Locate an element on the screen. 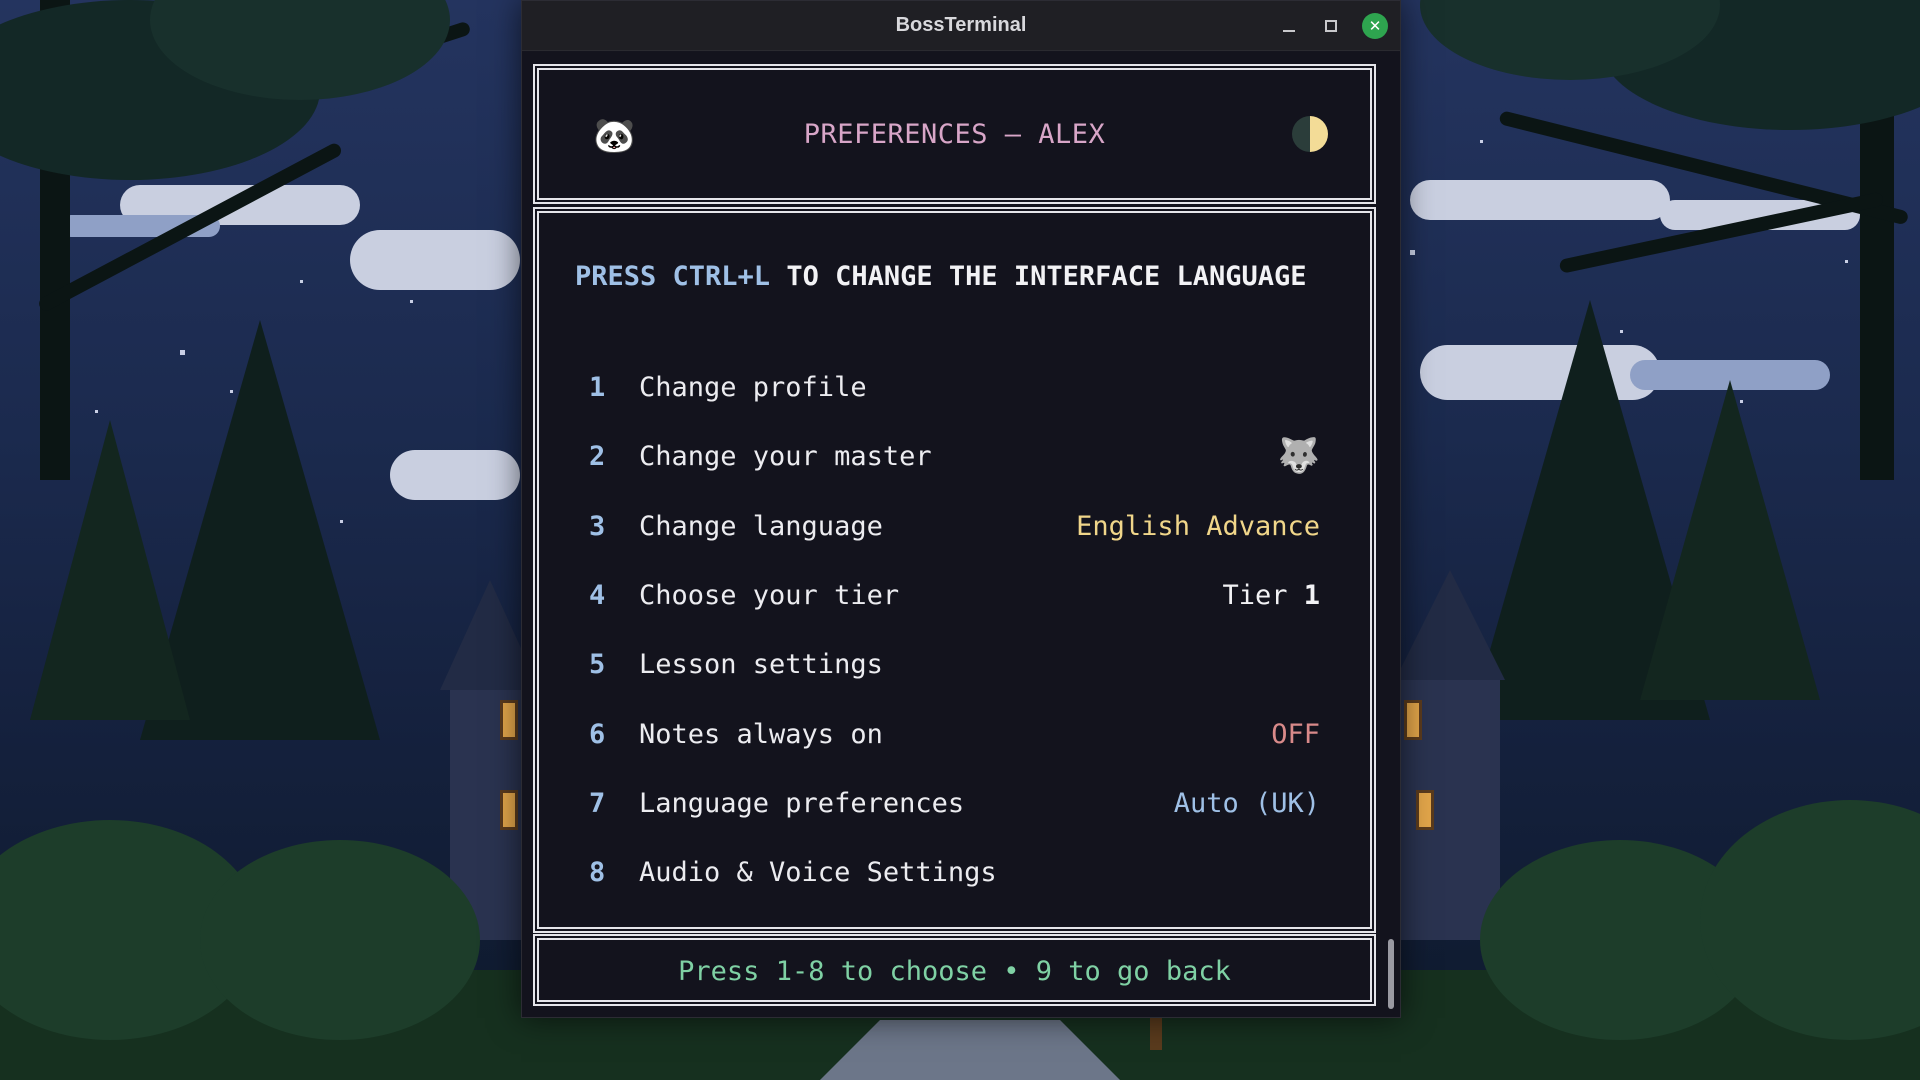 The height and width of the screenshot is (1080, 1920). language-preference-value: Auto (UK) is located at coordinates (1246, 803).